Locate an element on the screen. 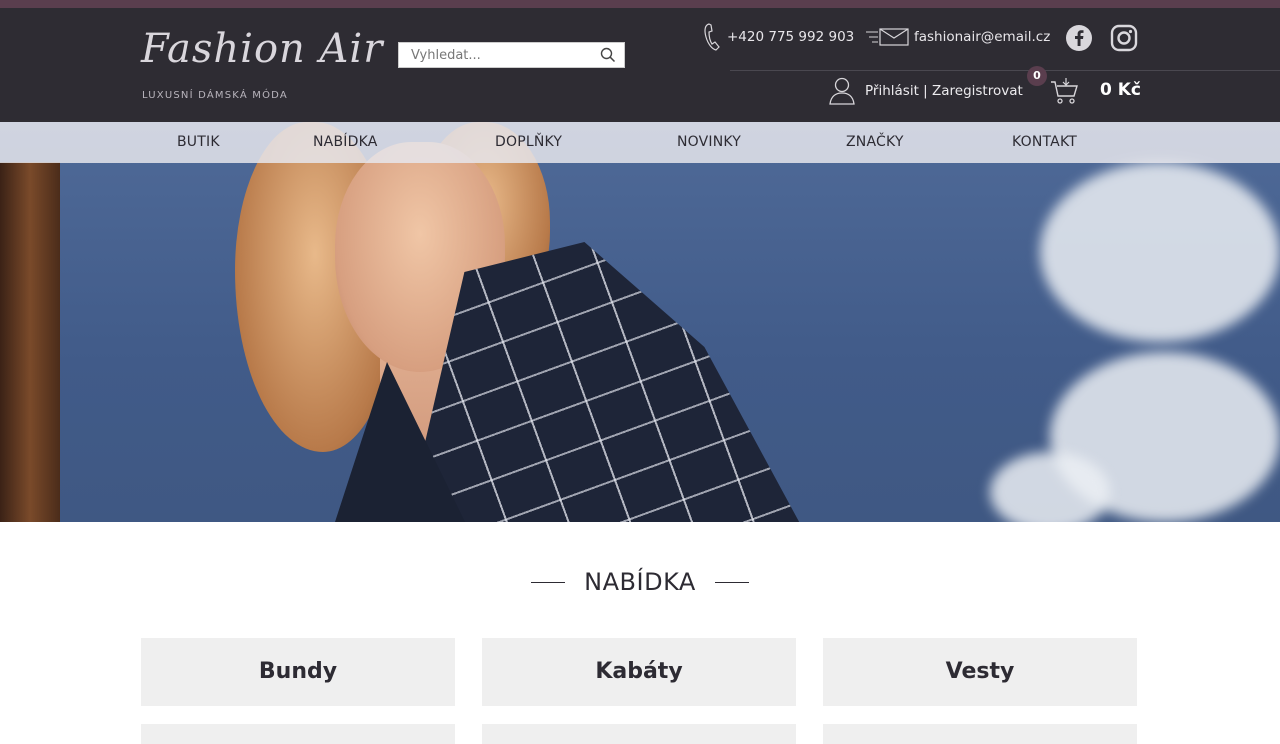 The height and width of the screenshot is (744, 1280). cart-icon is located at coordinates (1064, 91).